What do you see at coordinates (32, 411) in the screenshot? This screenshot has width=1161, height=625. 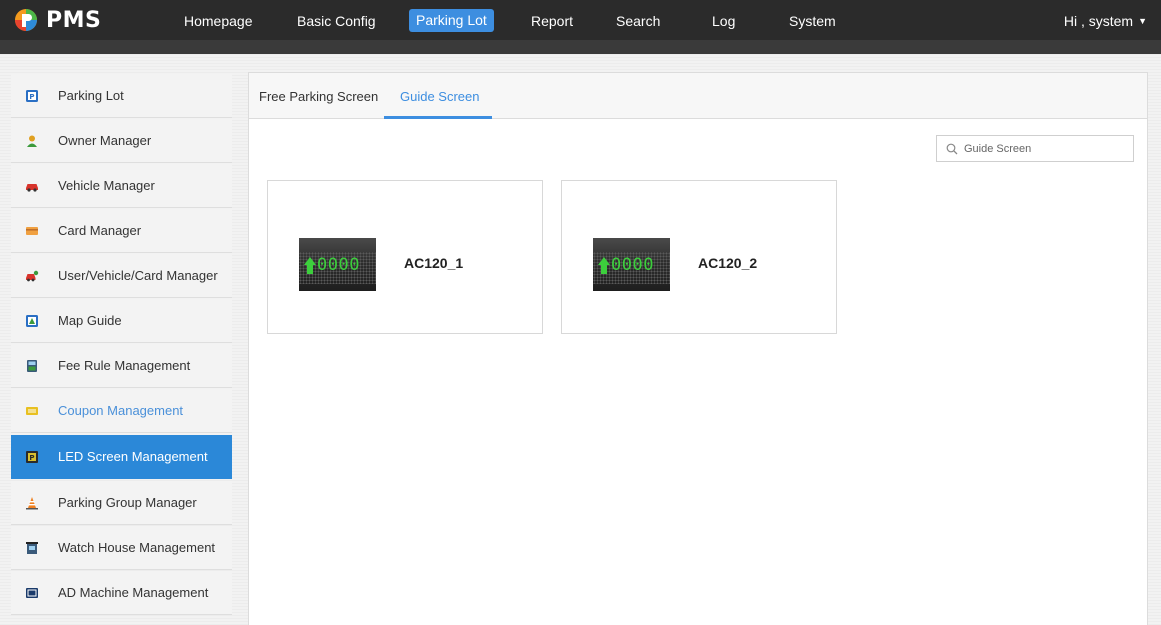 I see `coupon-icon` at bounding box center [32, 411].